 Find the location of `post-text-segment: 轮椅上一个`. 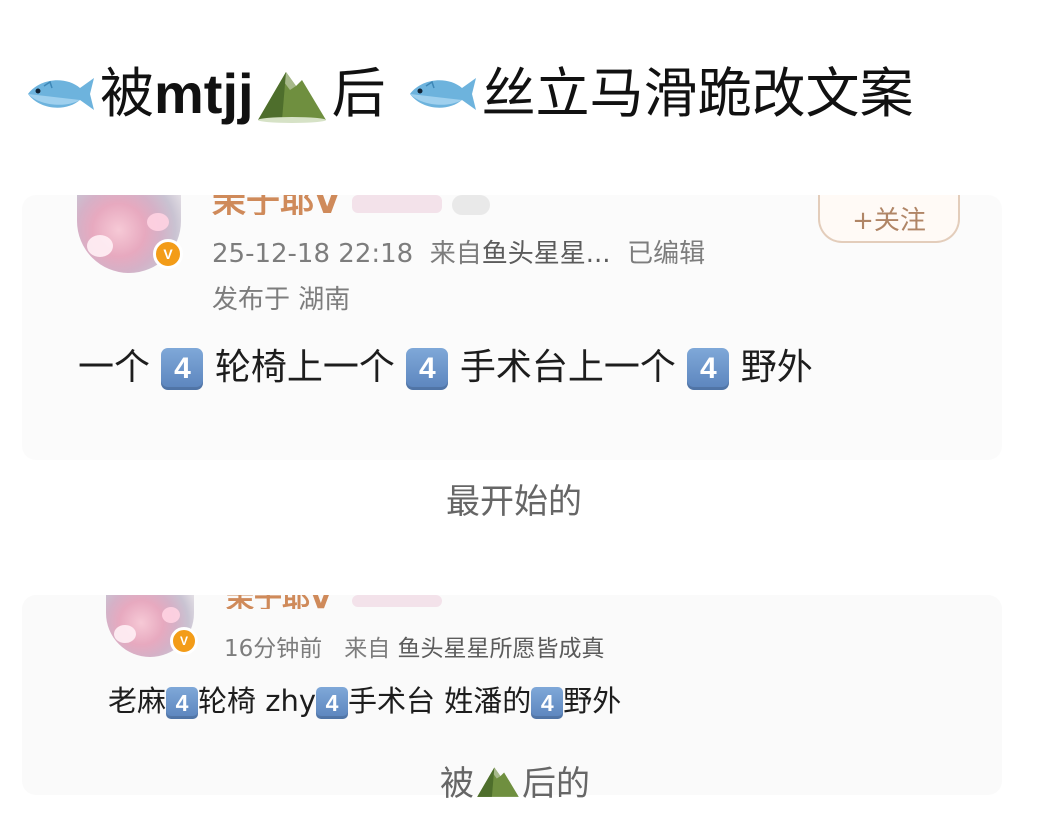

post-text-segment: 轮椅上一个 is located at coordinates (304, 367).